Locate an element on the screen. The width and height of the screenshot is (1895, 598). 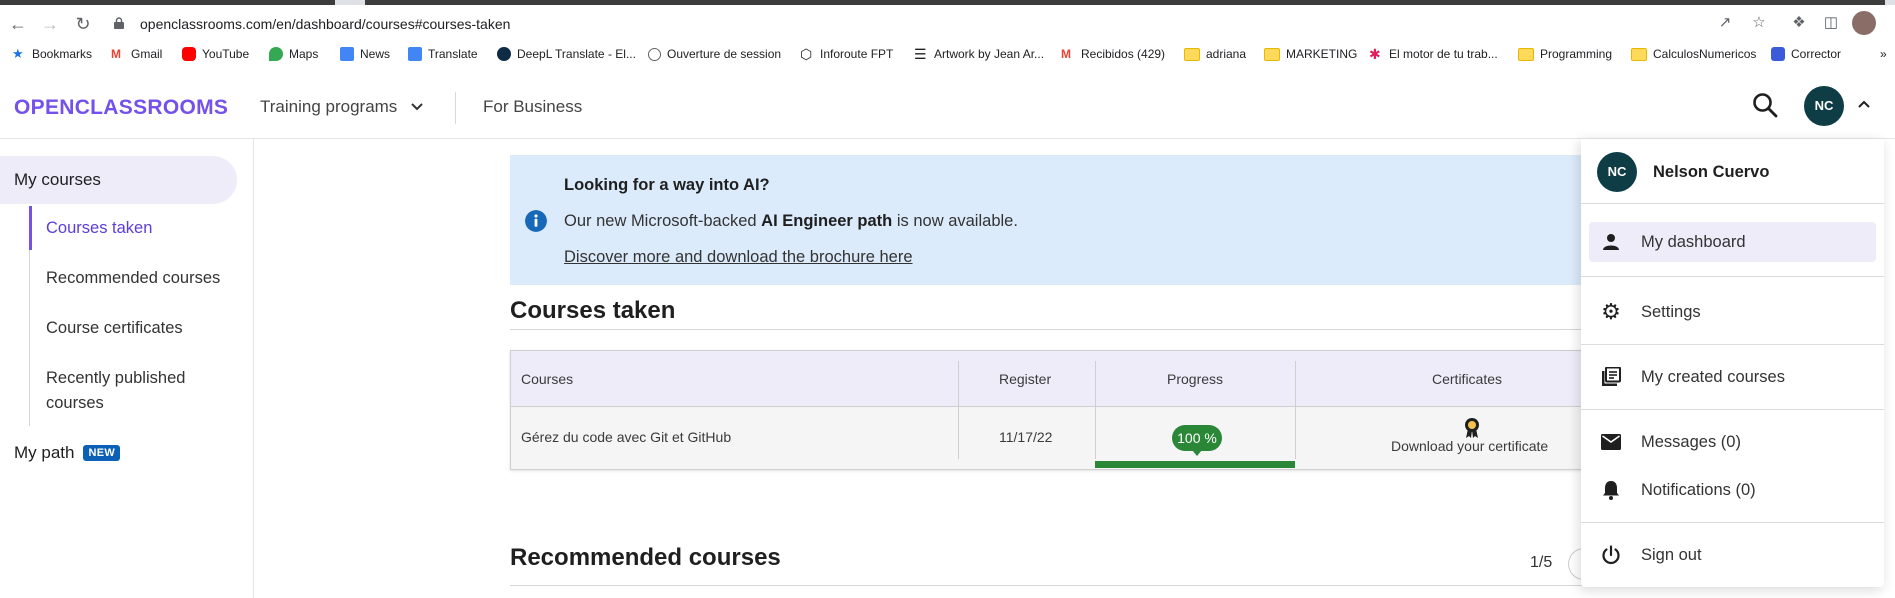
translate-icon is located at coordinates (415, 54).